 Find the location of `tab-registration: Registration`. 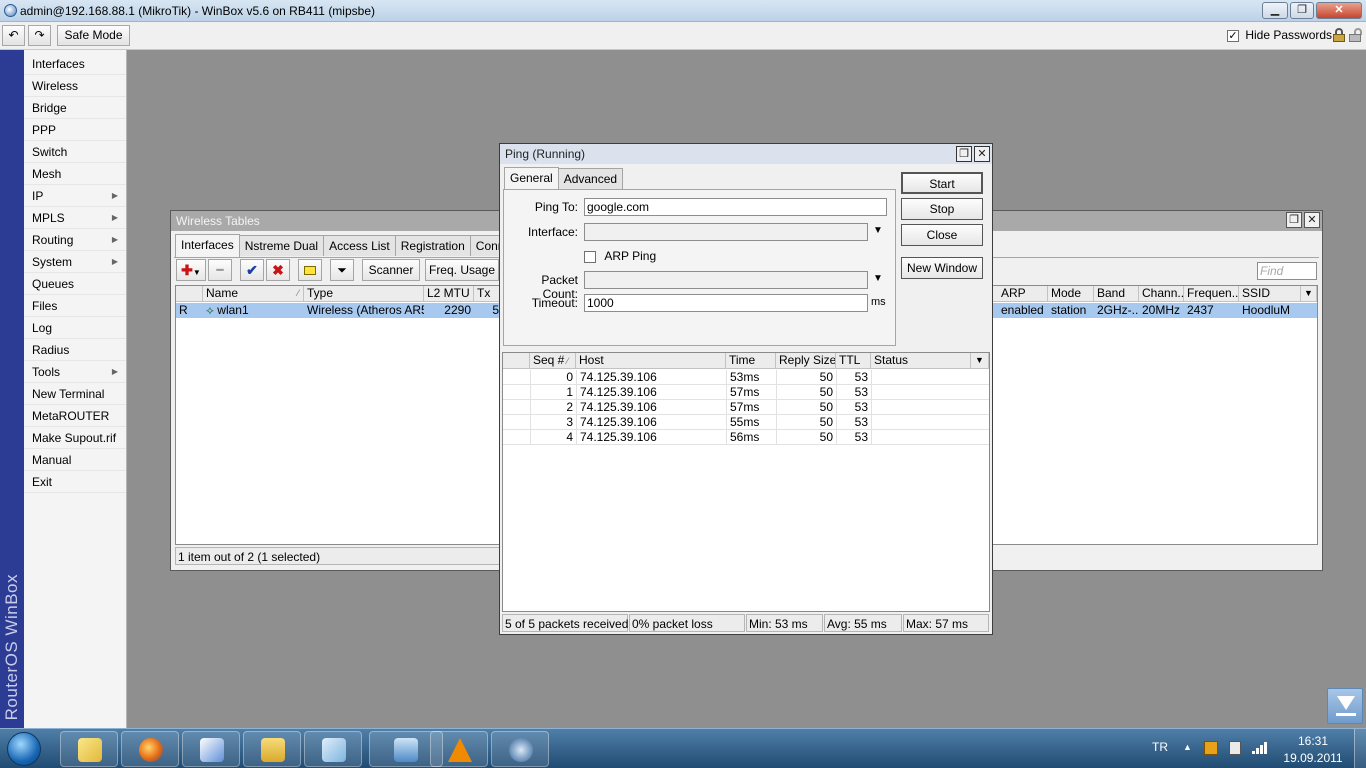

tab-registration: Registration is located at coordinates (432, 245).